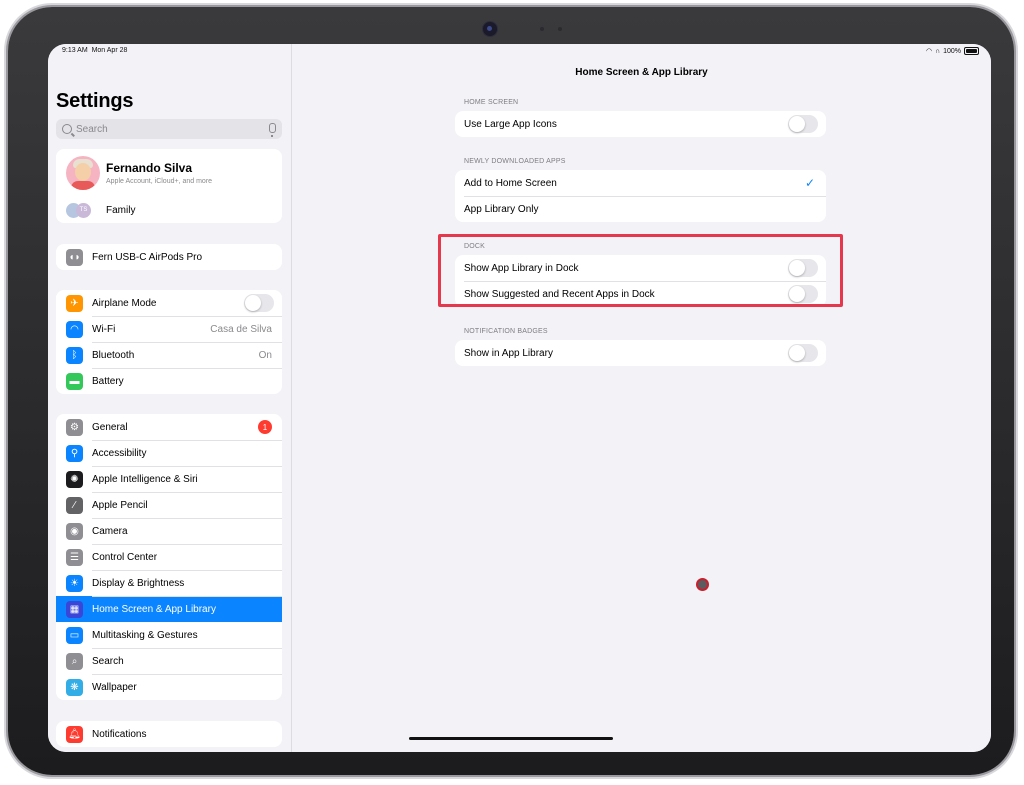  Describe the element at coordinates (169, 505) in the screenshot. I see `sidebar-item-apple-pencil: ∕ Apple Pencil` at that location.